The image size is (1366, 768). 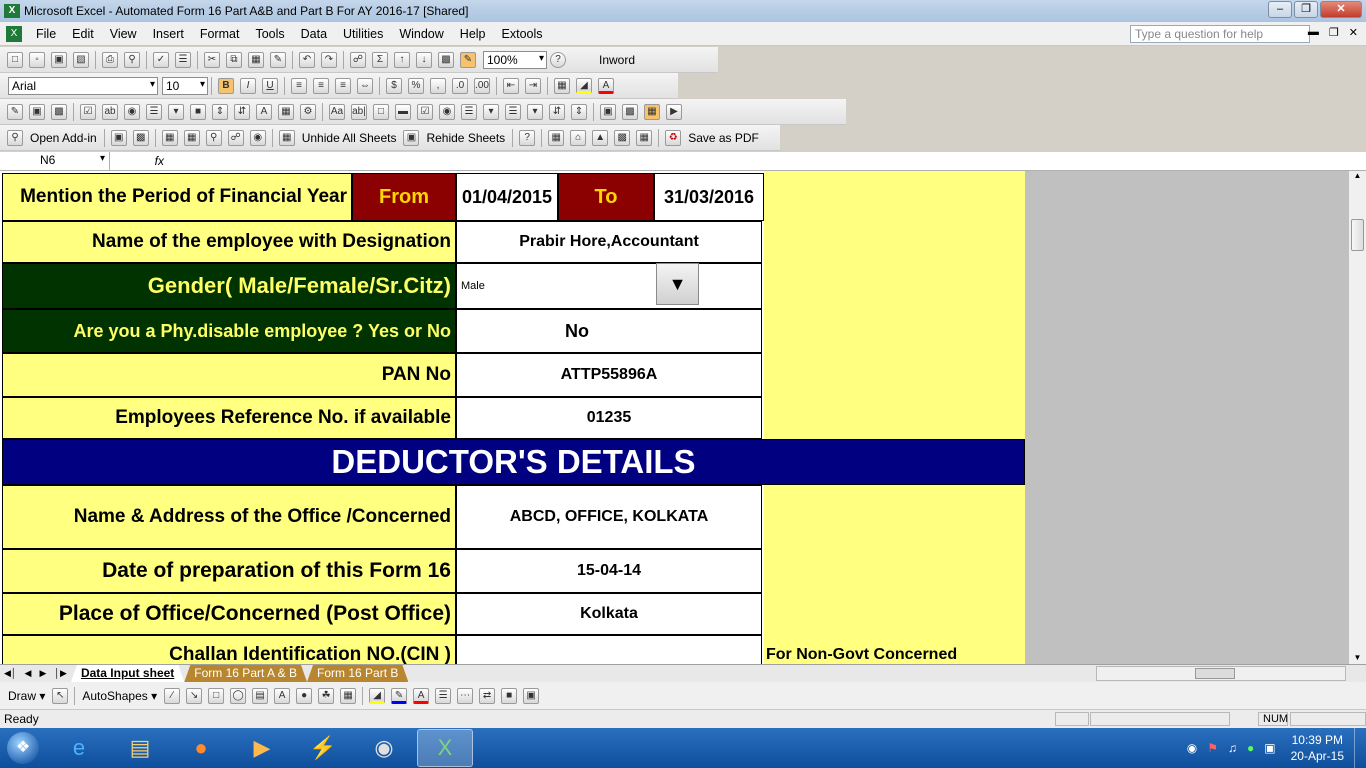 What do you see at coordinates (1360, 748) in the screenshot?
I see `show-desktop-button` at bounding box center [1360, 748].